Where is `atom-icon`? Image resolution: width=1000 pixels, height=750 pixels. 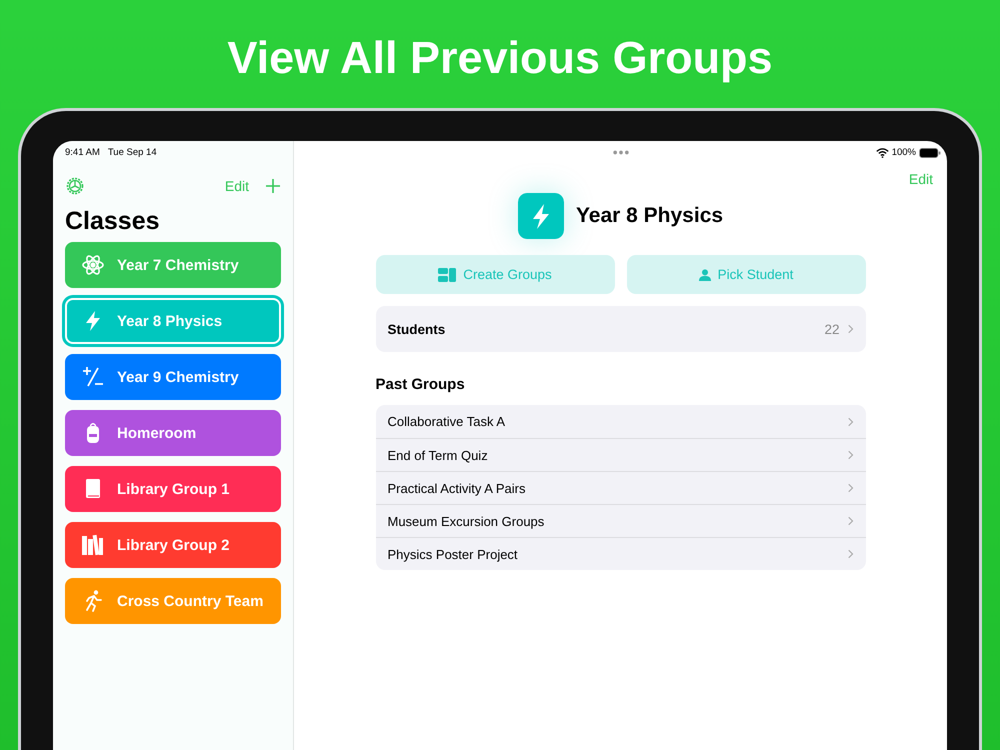
atom-icon is located at coordinates (93, 265).